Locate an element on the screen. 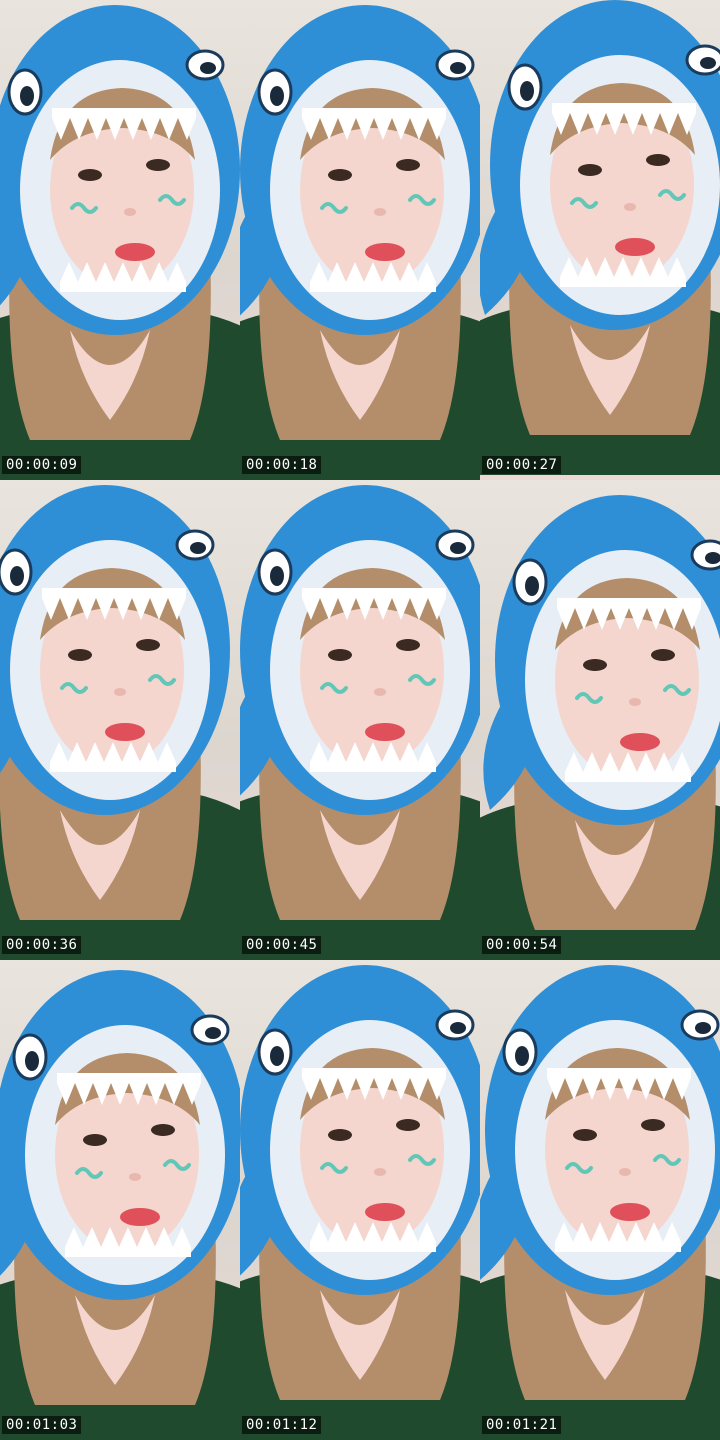  frame-timestamp: 00:00:45 is located at coordinates (282, 945).